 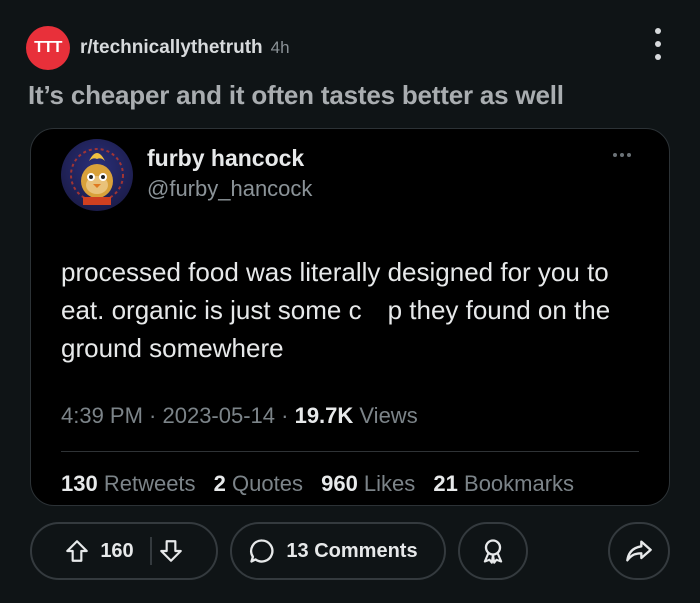 I want to click on post-header: TTT r/technicallythetruth 4h, so click(x=158, y=48).